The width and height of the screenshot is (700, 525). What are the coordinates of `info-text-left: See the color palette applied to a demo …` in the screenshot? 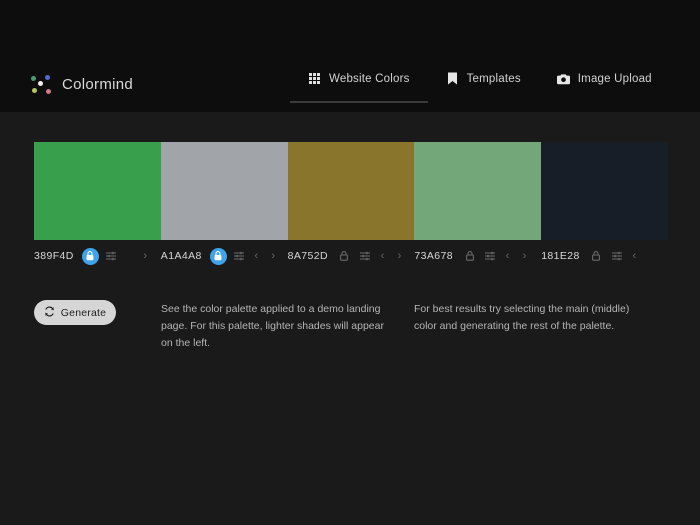 It's located at (272, 326).